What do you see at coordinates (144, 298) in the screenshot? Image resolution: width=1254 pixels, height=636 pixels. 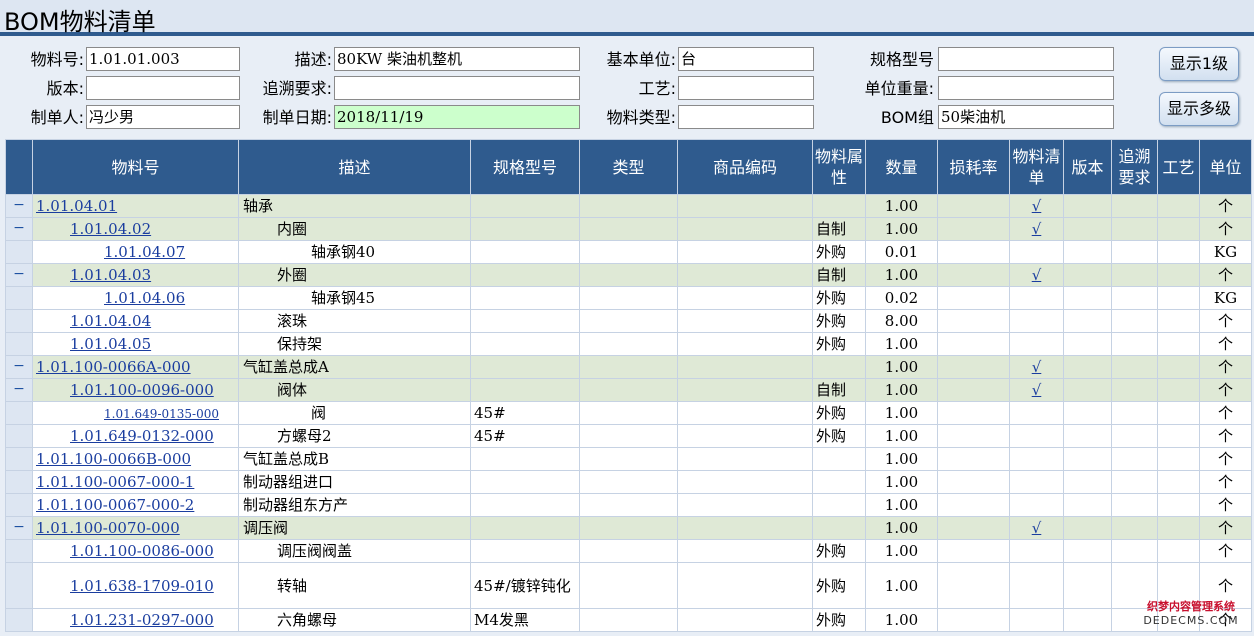 I see `material-code-link: 1.01.04.06` at bounding box center [144, 298].